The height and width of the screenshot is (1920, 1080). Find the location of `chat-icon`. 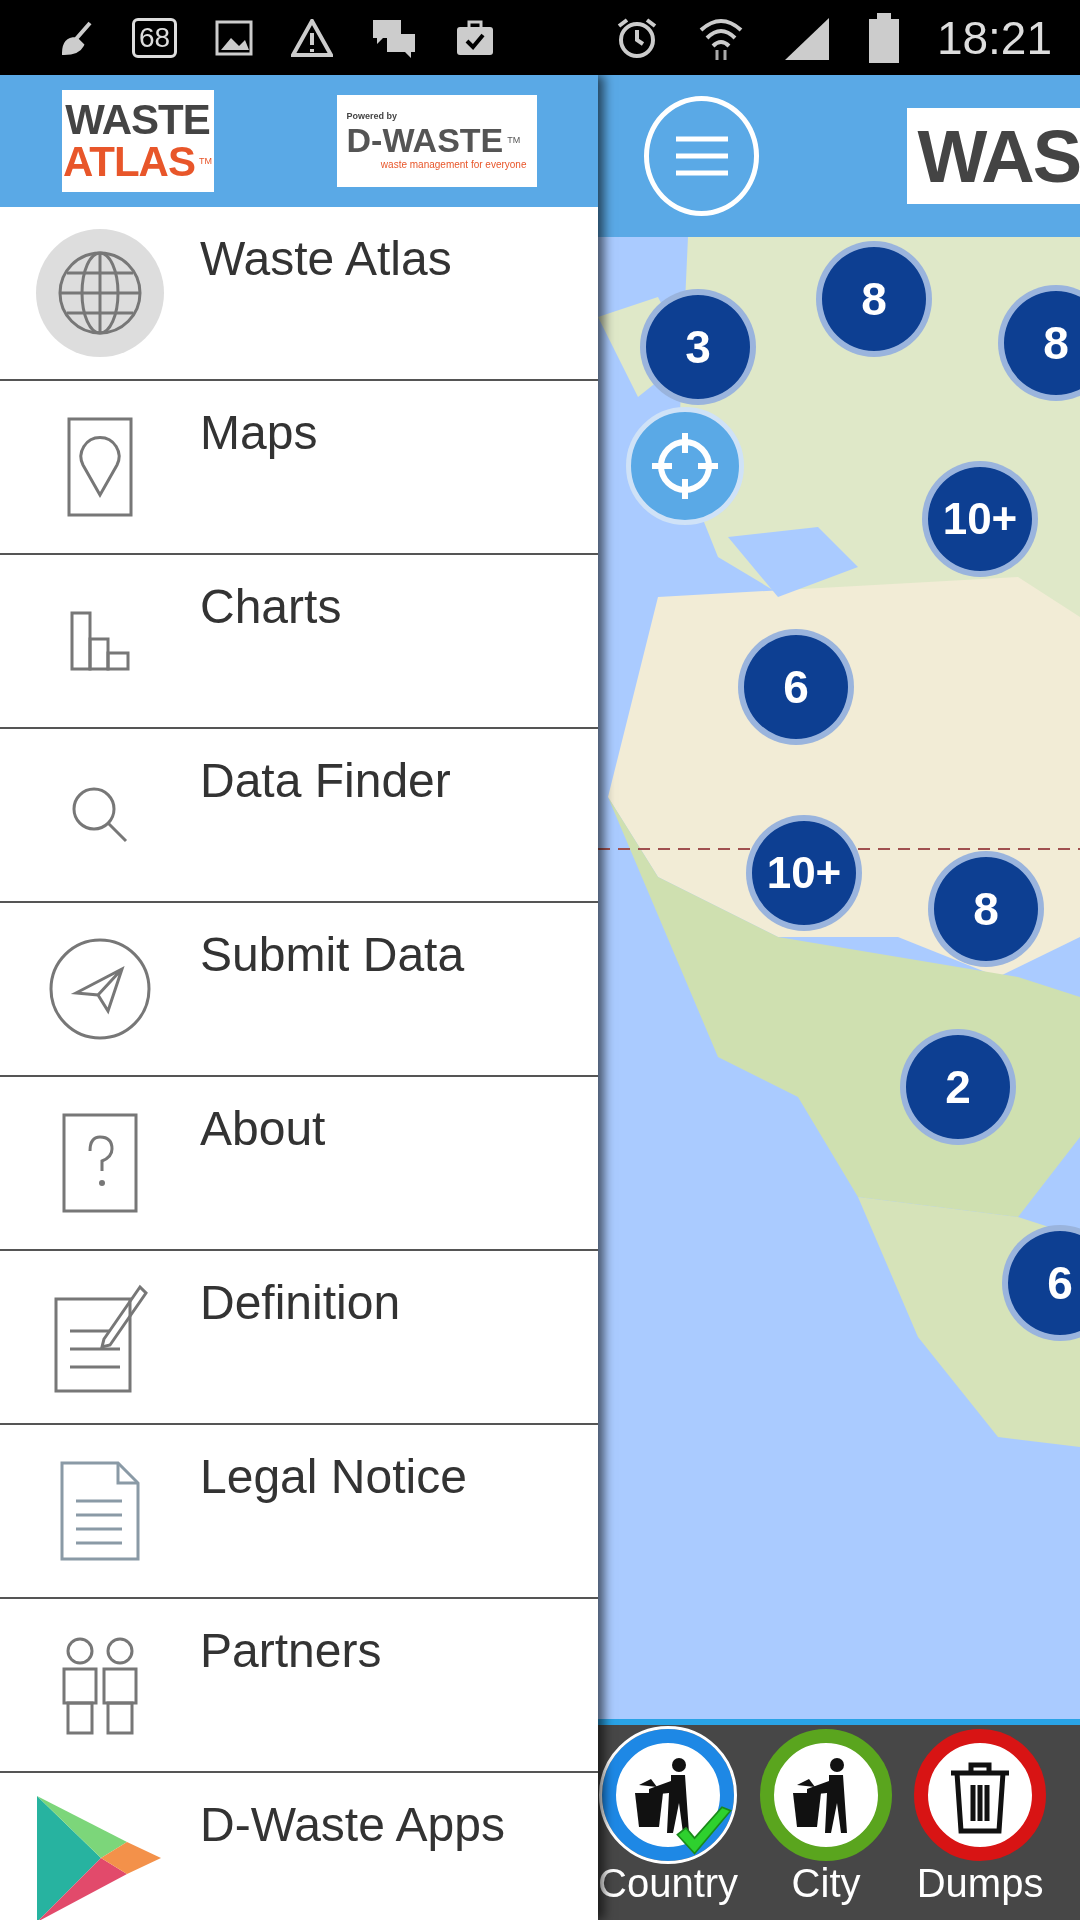

chat-icon is located at coordinates (394, 37).